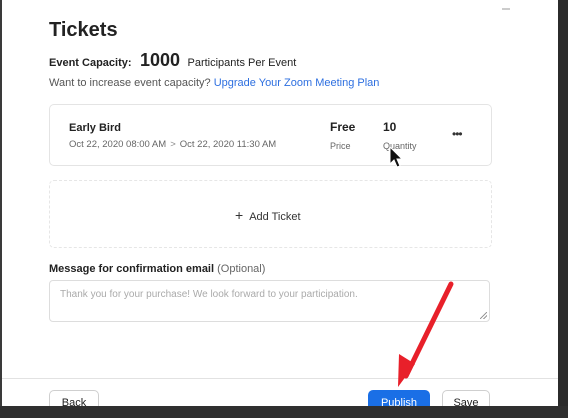  What do you see at coordinates (118, 144) in the screenshot?
I see `ticket-start: Oct 22, 2020 08:00 AM` at bounding box center [118, 144].